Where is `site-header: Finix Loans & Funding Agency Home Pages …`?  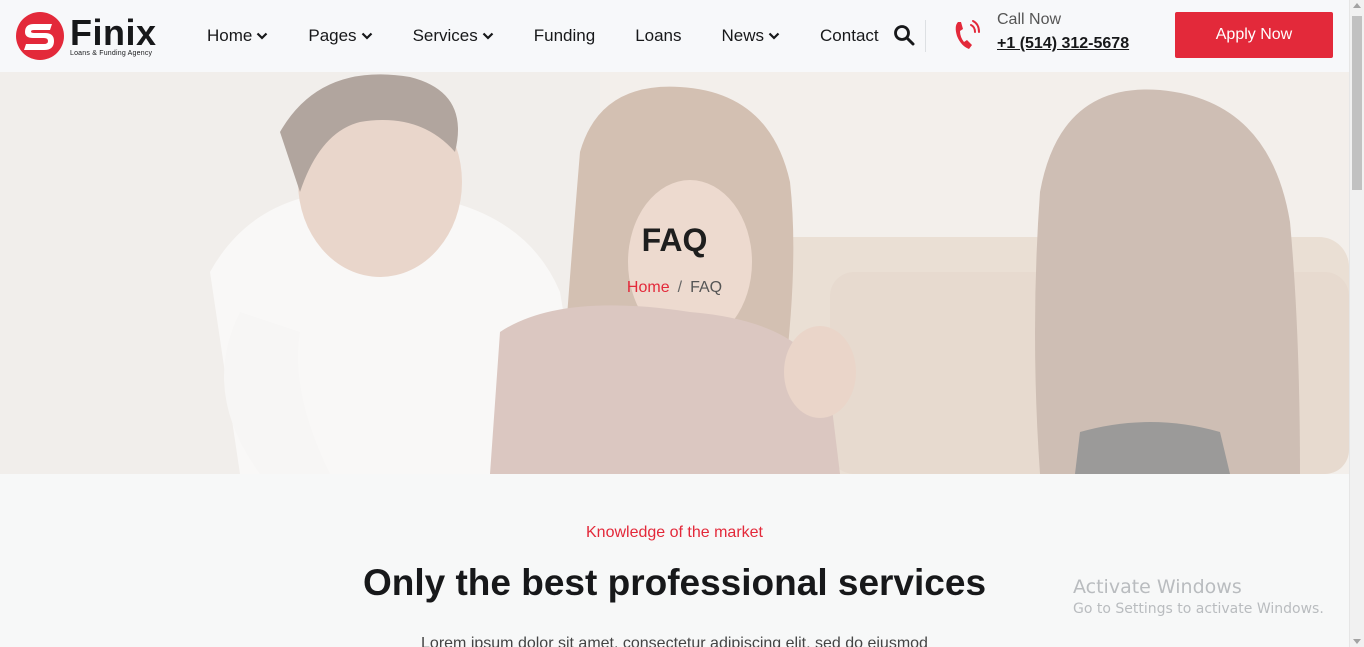 site-header: Finix Loans & Funding Agency Home Pages … is located at coordinates (674, 36).